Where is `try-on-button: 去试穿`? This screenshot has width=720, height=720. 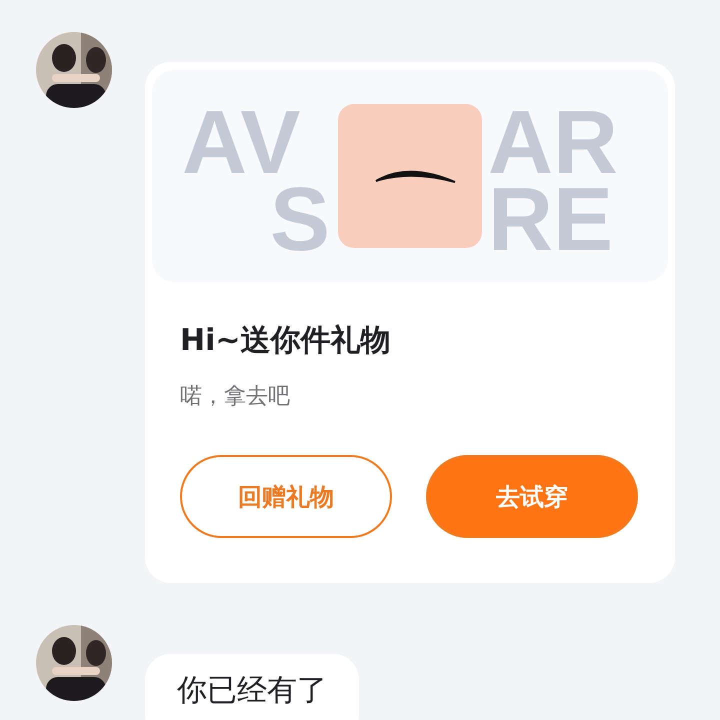 try-on-button: 去试穿 is located at coordinates (532, 496).